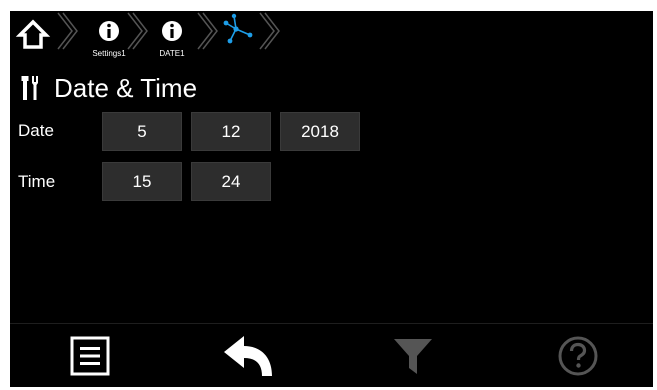 The width and height of the screenshot is (657, 390). Describe the element at coordinates (126, 87) in the screenshot. I see `page-title-text: Date & Time` at that location.